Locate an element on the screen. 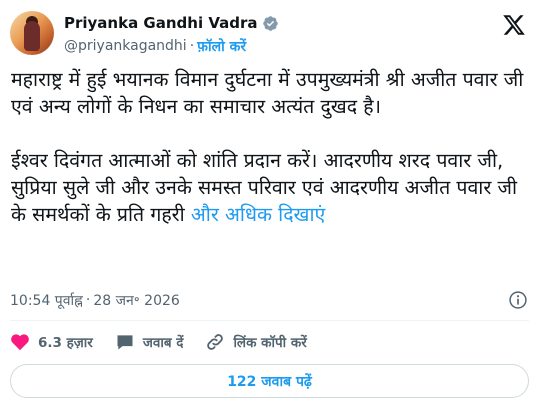 The width and height of the screenshot is (539, 407). author-handle: @priyankagandhi is located at coordinates (125, 46).